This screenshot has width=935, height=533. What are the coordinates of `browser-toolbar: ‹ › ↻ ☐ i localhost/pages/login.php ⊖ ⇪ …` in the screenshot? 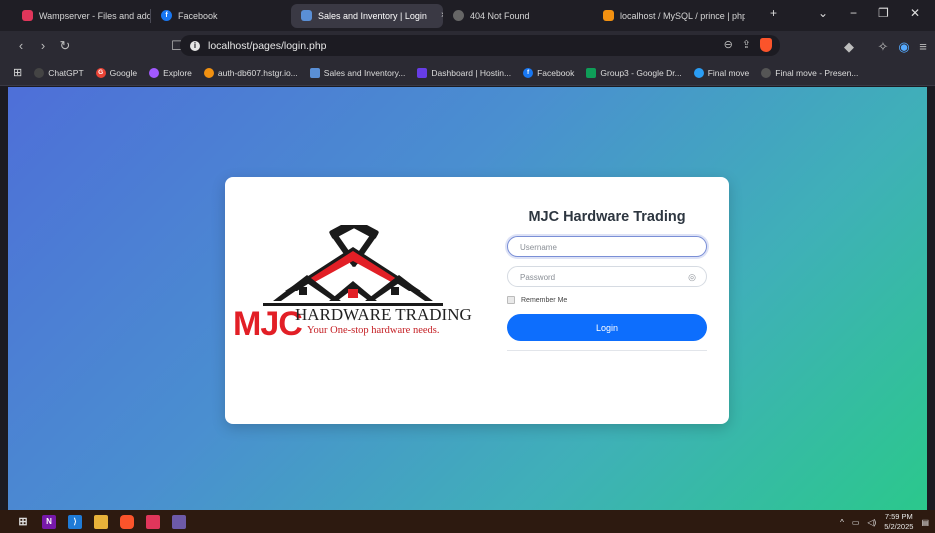 It's located at (467, 45).